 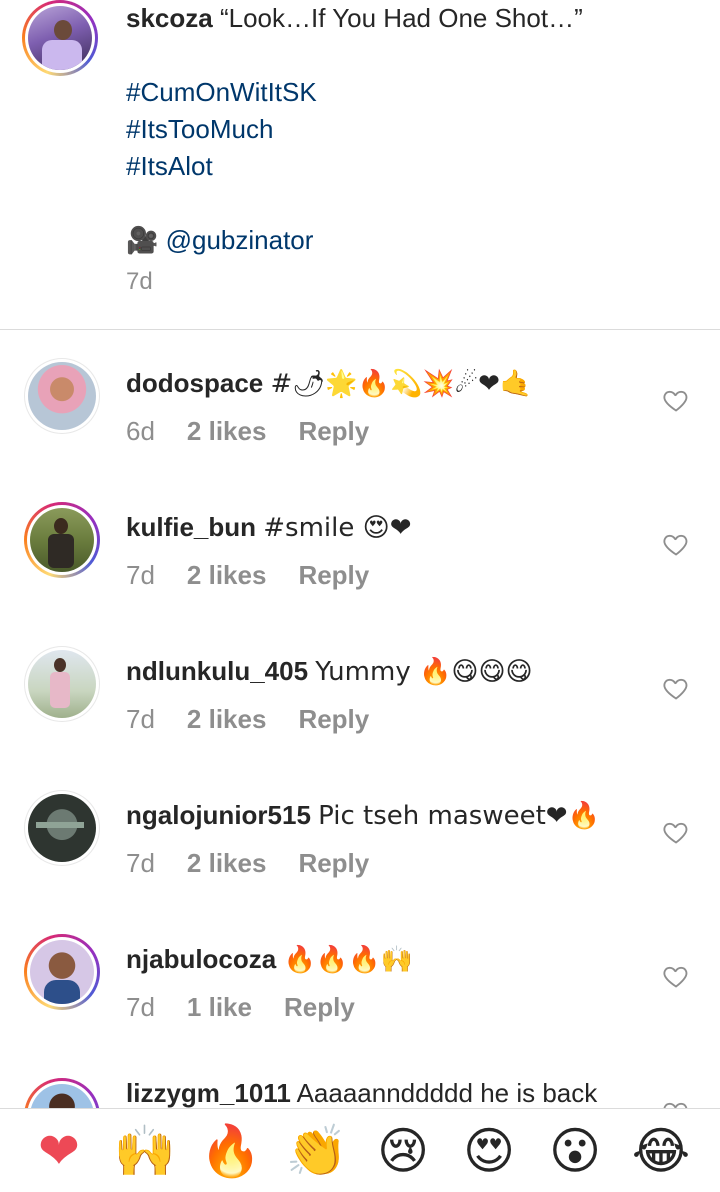 I want to click on comment-body: Pic tseh masweet❤🔥, so click(x=459, y=816).